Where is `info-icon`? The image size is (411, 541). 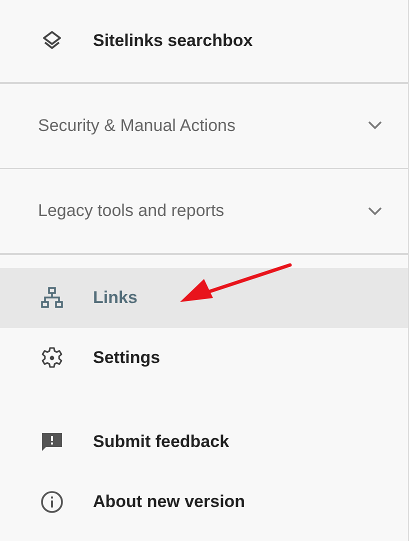
info-icon is located at coordinates (52, 502).